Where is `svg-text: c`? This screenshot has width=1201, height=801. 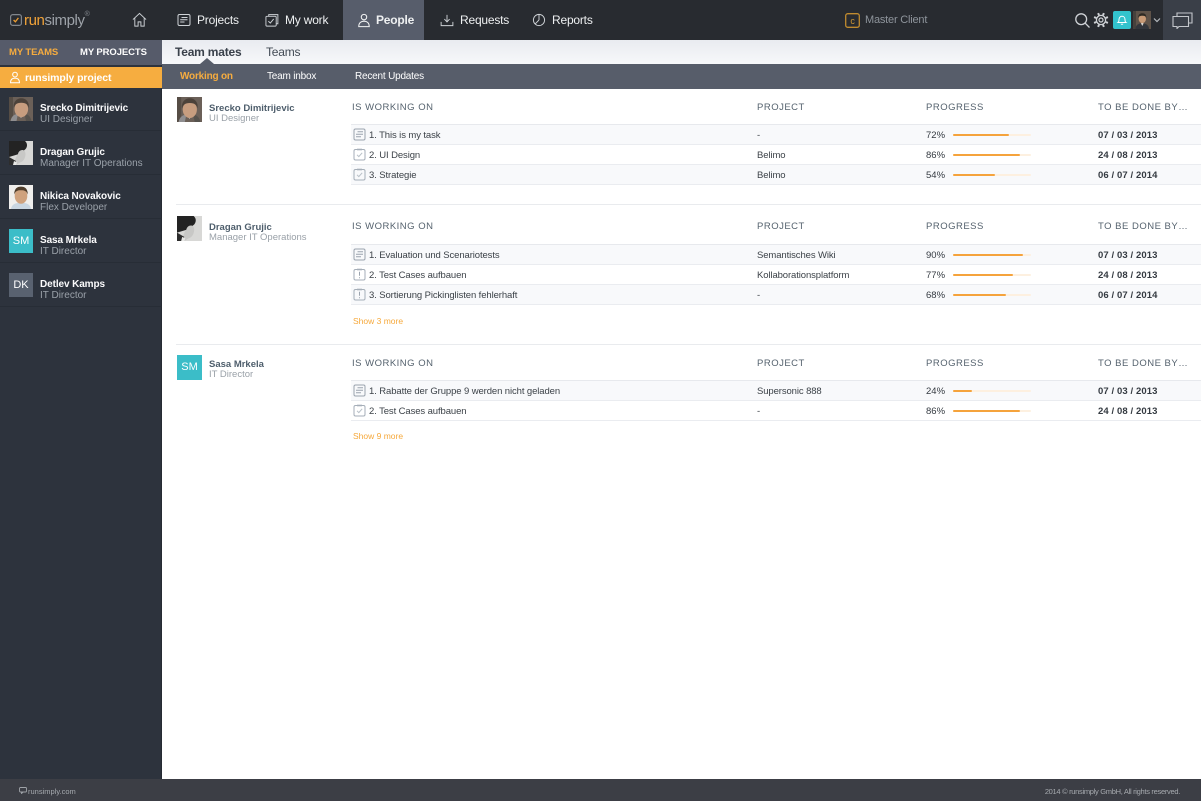
svg-text: c is located at coordinates (852, 21).